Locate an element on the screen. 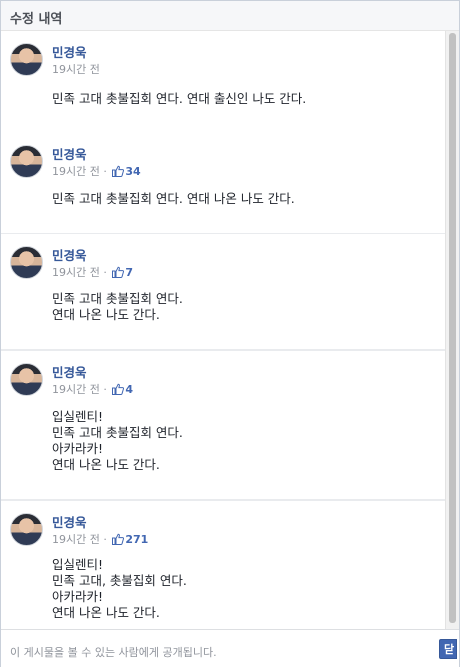 The width and height of the screenshot is (460, 668). close-button: 닫 is located at coordinates (448, 649).